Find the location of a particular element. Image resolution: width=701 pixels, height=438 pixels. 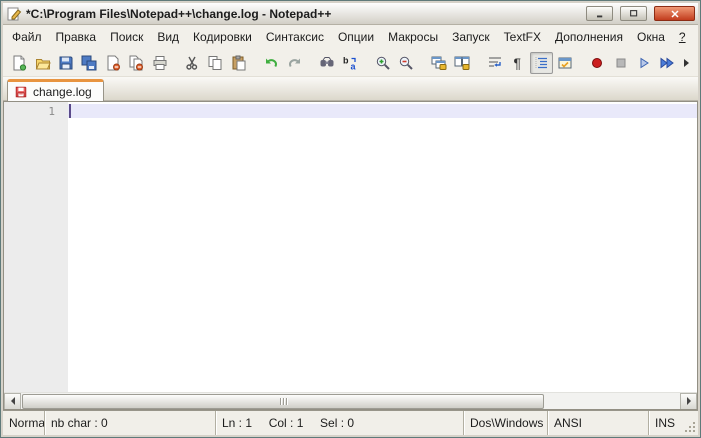

copy-icon is located at coordinates (215, 63).